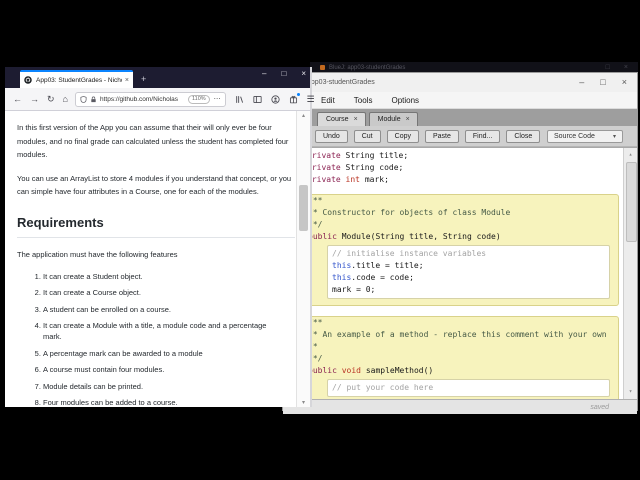 This screenshot has width=640, height=480. Describe the element at coordinates (303, 208) in the screenshot. I see `page-scrollbar-thumb` at that location.